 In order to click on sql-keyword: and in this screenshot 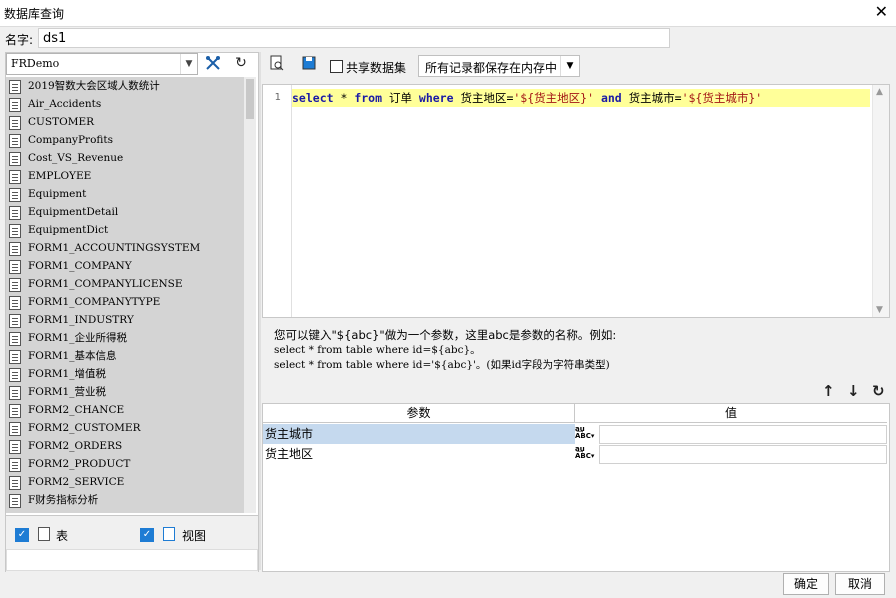, I will do `click(611, 98)`.